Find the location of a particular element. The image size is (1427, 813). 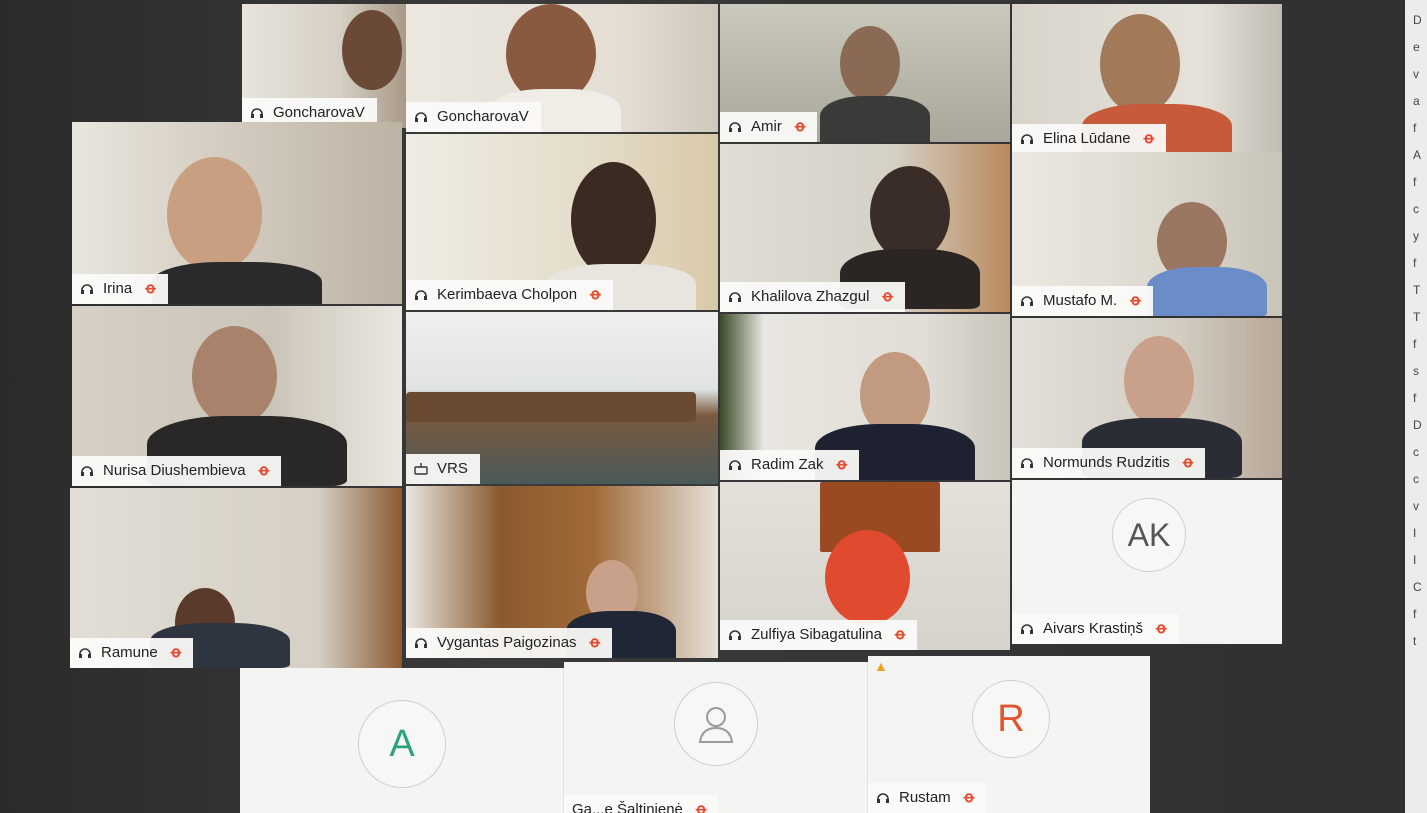

side-panel-fragment: y is located at coordinates (1416, 236).